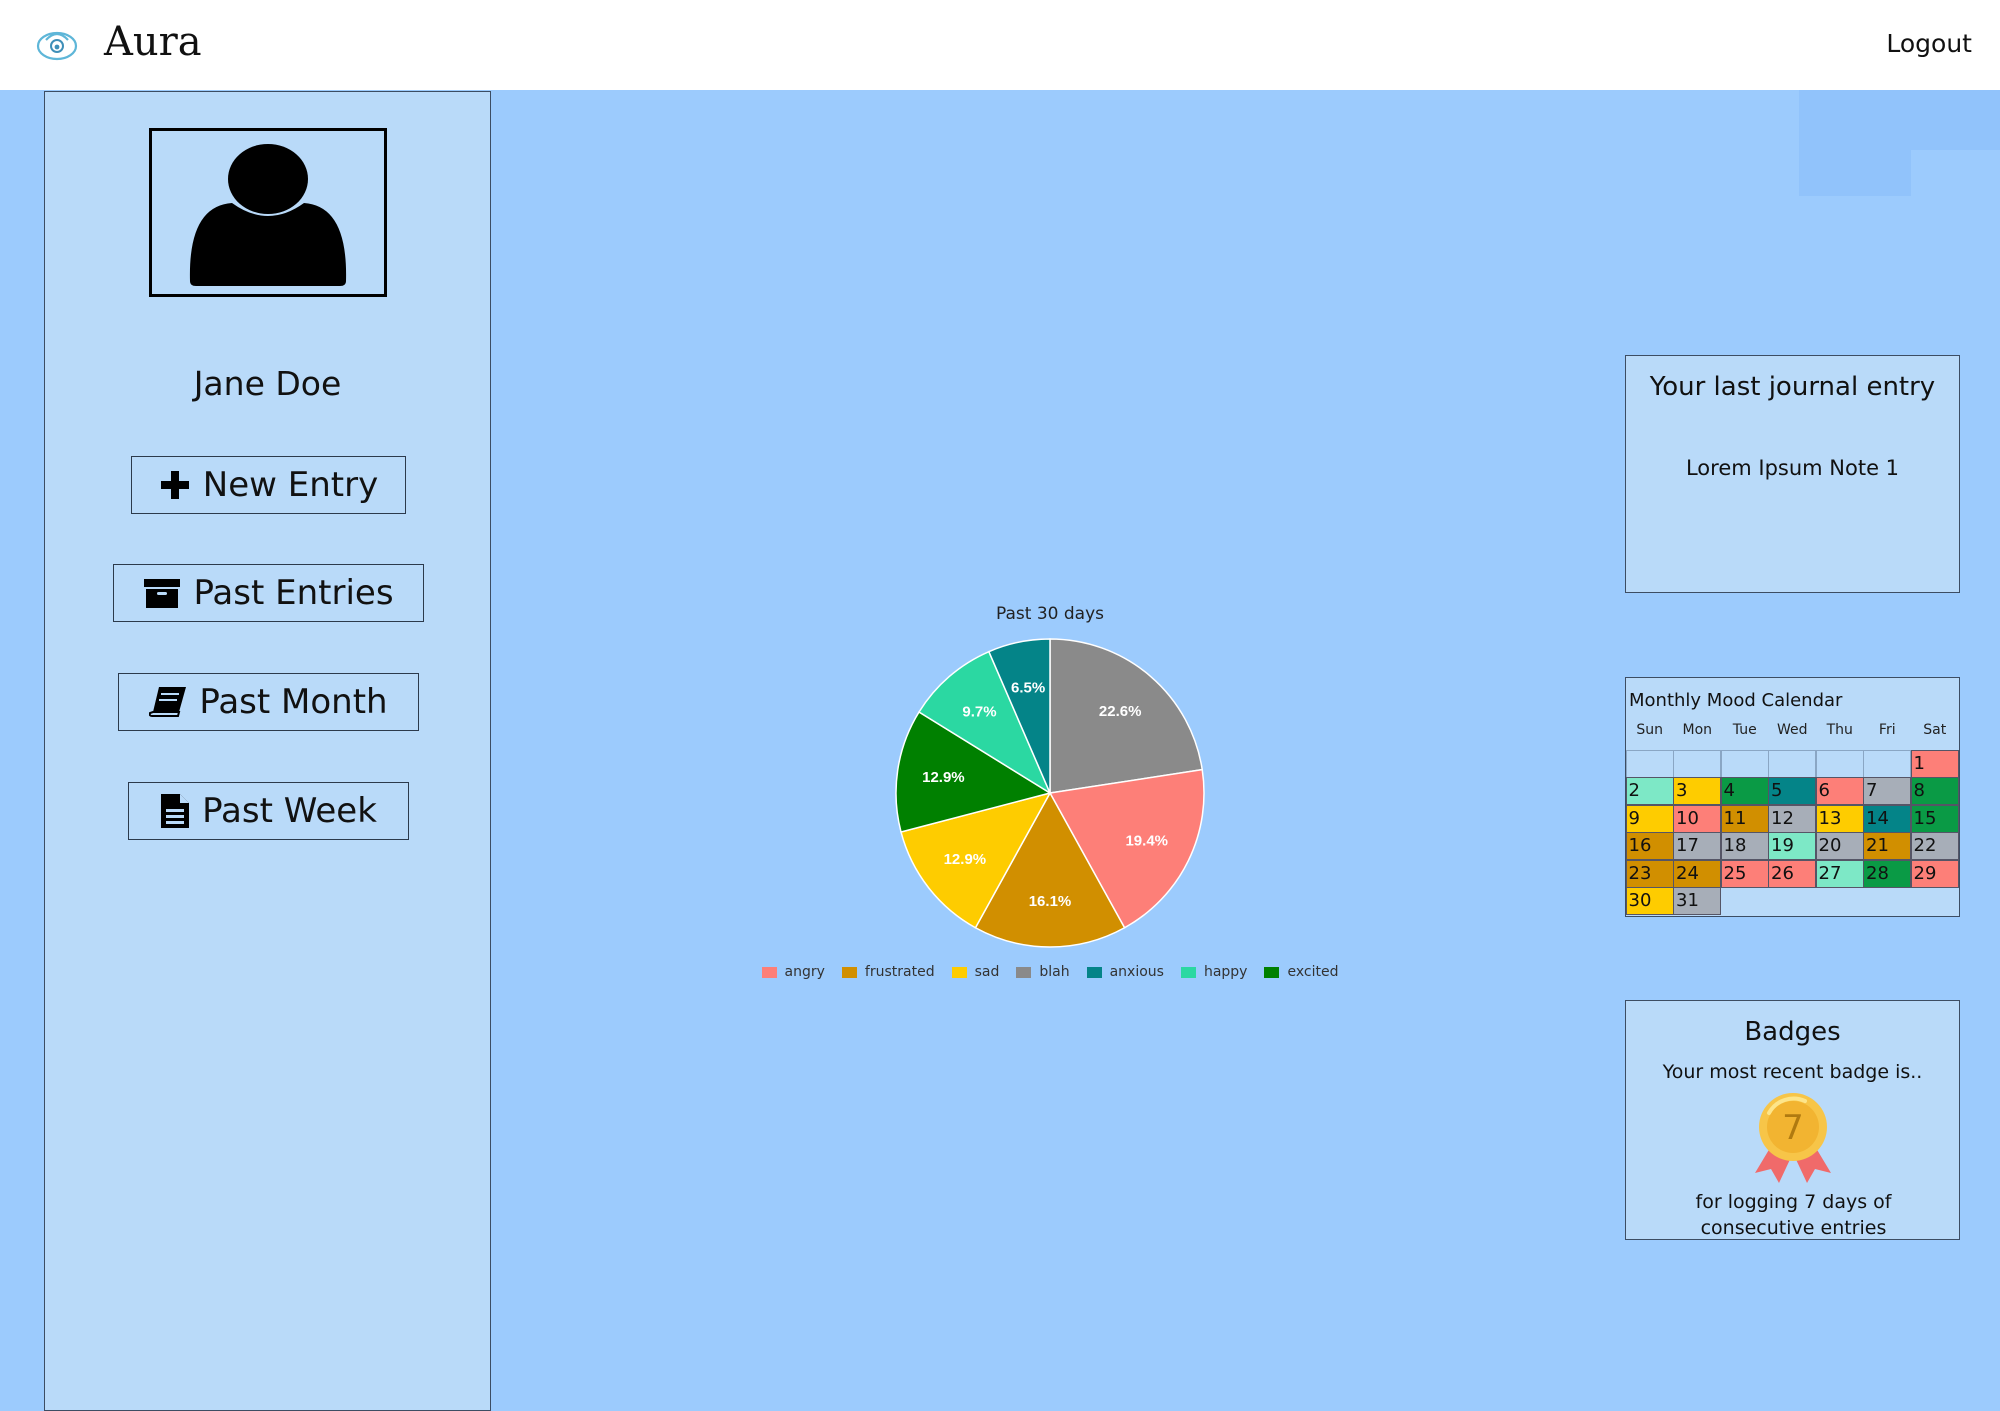 This screenshot has height=1411, width=2000. Describe the element at coordinates (1744, 730) in the screenshot. I see `weekday-label: Tue` at that location.